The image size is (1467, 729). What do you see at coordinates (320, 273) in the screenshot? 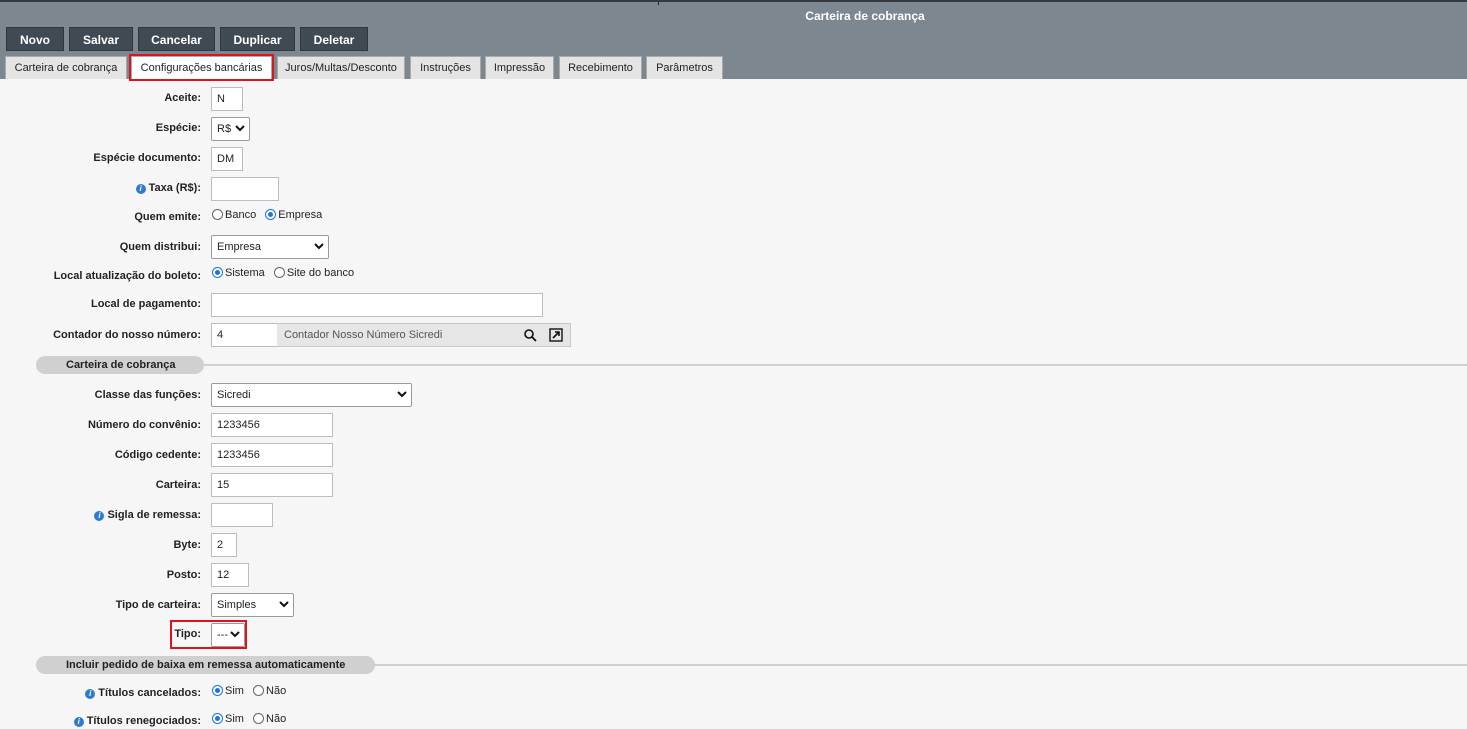
I see `local-atualizacao-site-label: Site do banco` at bounding box center [320, 273].